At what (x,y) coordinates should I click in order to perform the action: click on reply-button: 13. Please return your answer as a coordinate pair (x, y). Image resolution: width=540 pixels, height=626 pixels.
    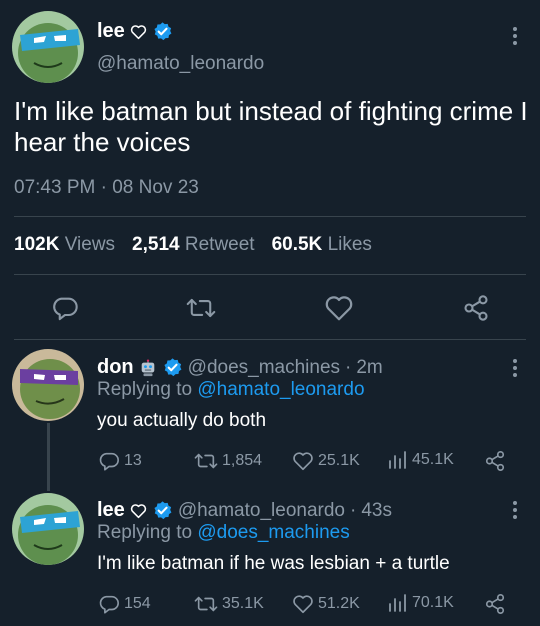
    Looking at the image, I should click on (120, 461).